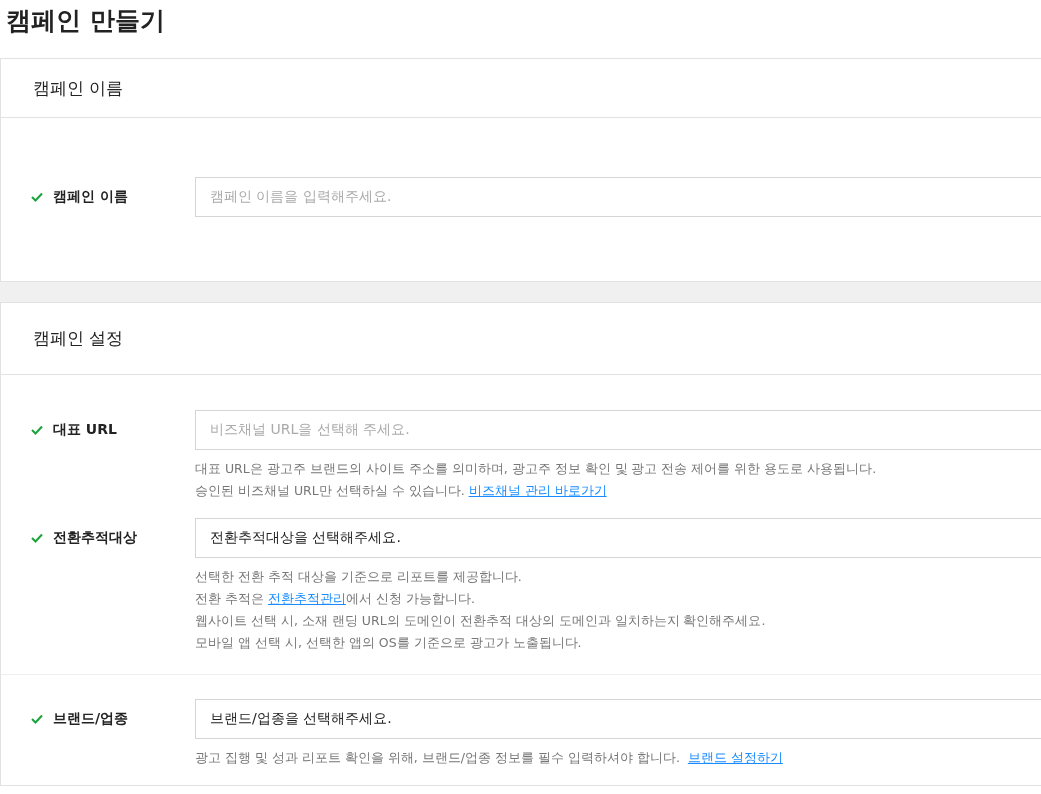 The image size is (1041, 794). I want to click on page-title: 캠페인 만들기, so click(85, 21).